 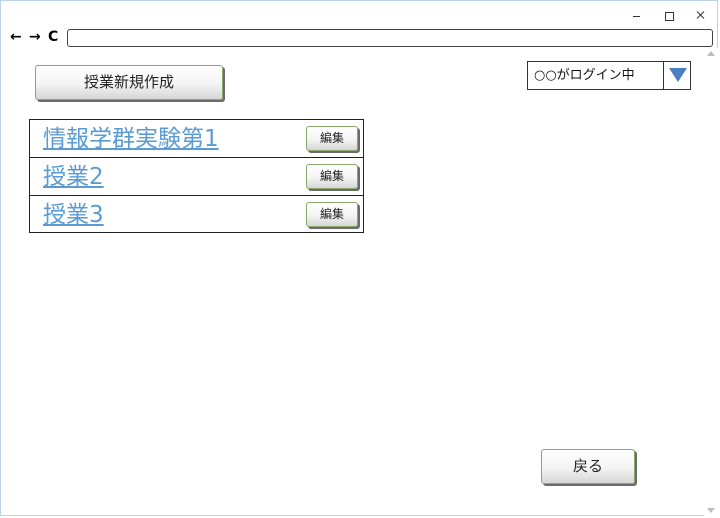 What do you see at coordinates (35, 37) in the screenshot?
I see `arrow-right-icon: →` at bounding box center [35, 37].